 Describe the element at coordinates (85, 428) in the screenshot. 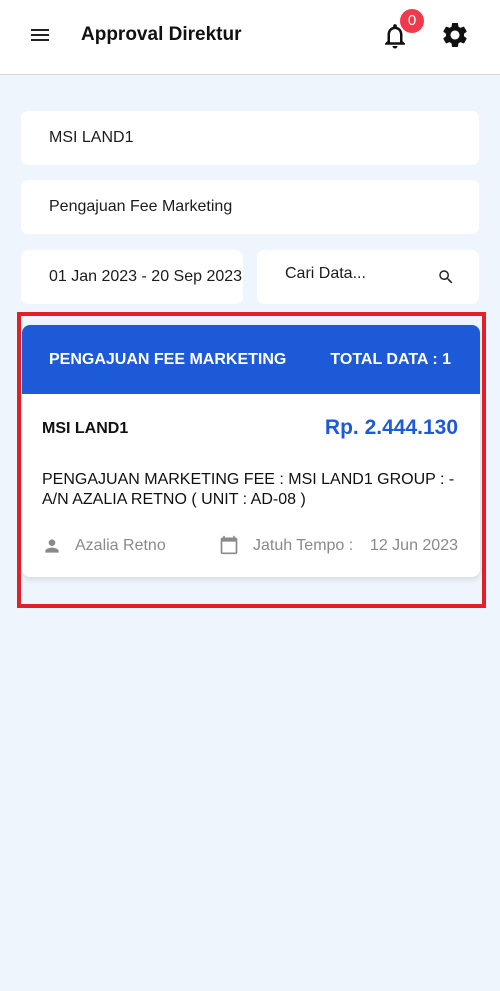

I see `item-company: MSI LAND1` at that location.